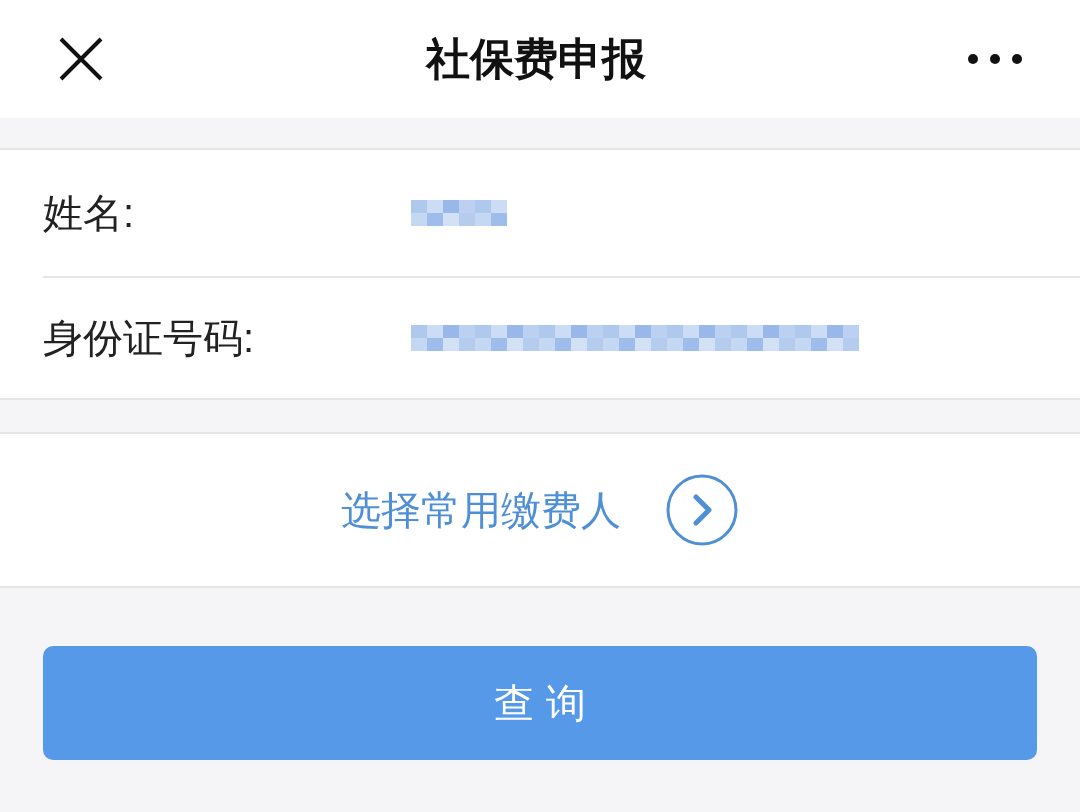 This screenshot has height=812, width=1080. I want to click on close-icon, so click(81, 59).